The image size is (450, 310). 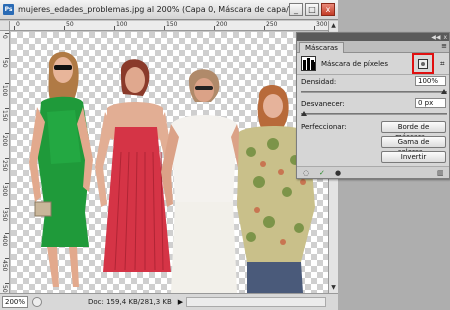 I want to click on horizontal-ruler: 0 50 100 150 200 250 300, so click(x=169, y=26).